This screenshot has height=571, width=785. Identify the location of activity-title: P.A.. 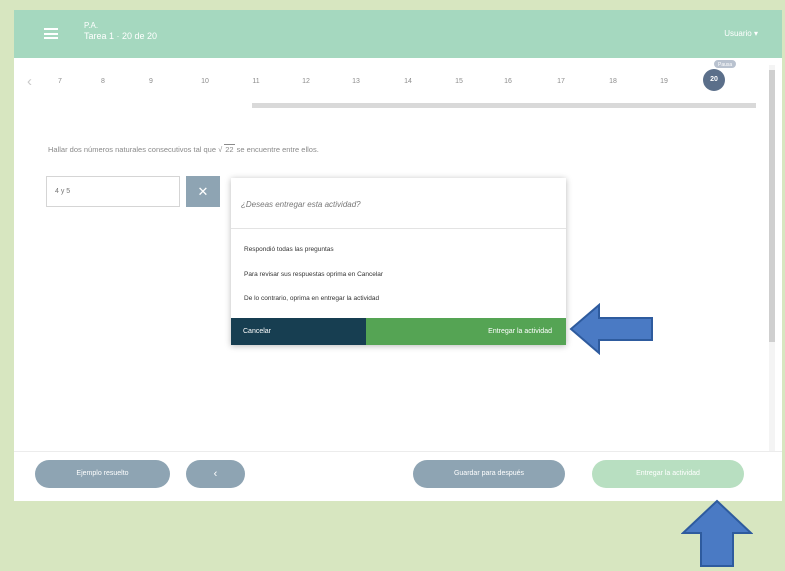
(91, 25).